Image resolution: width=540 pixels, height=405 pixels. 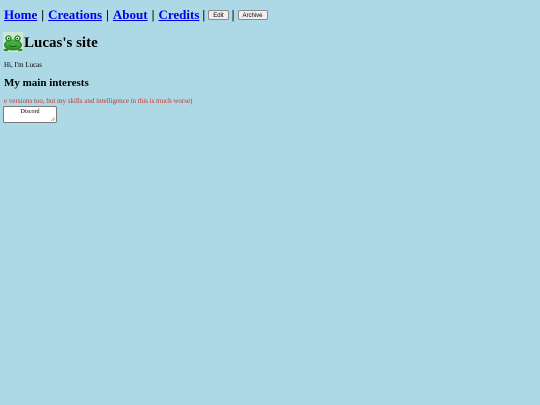 I want to click on discord-widget: Discord, so click(x=30, y=114).